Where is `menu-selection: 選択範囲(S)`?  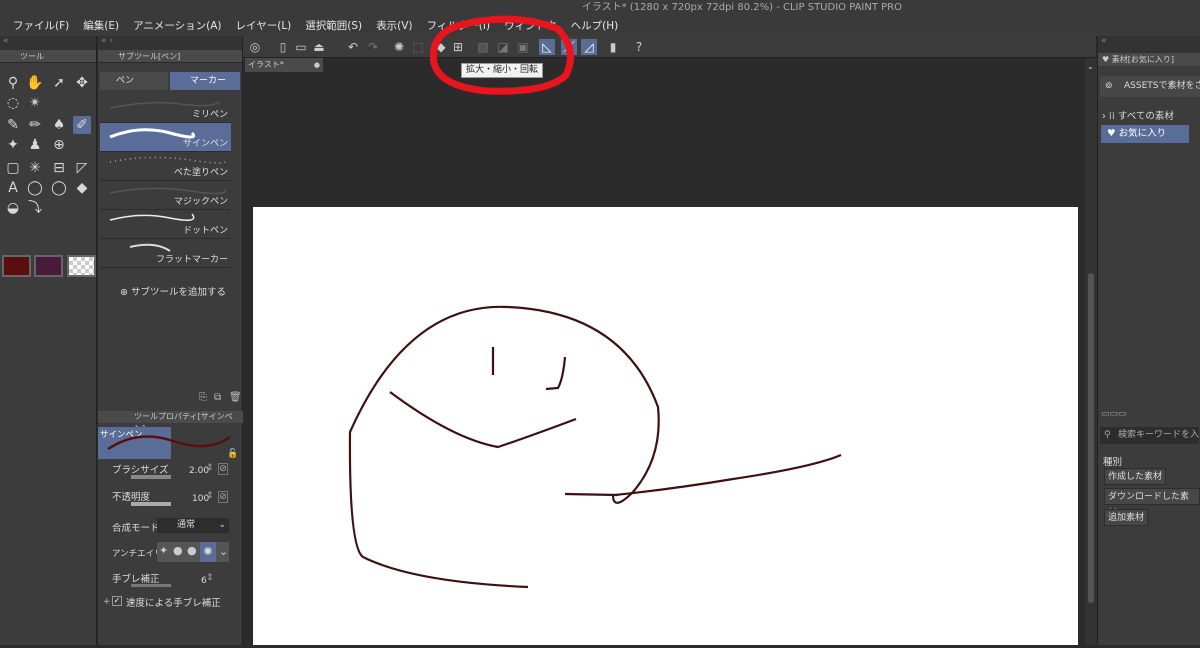 menu-selection: 選択範囲(S) is located at coordinates (333, 26).